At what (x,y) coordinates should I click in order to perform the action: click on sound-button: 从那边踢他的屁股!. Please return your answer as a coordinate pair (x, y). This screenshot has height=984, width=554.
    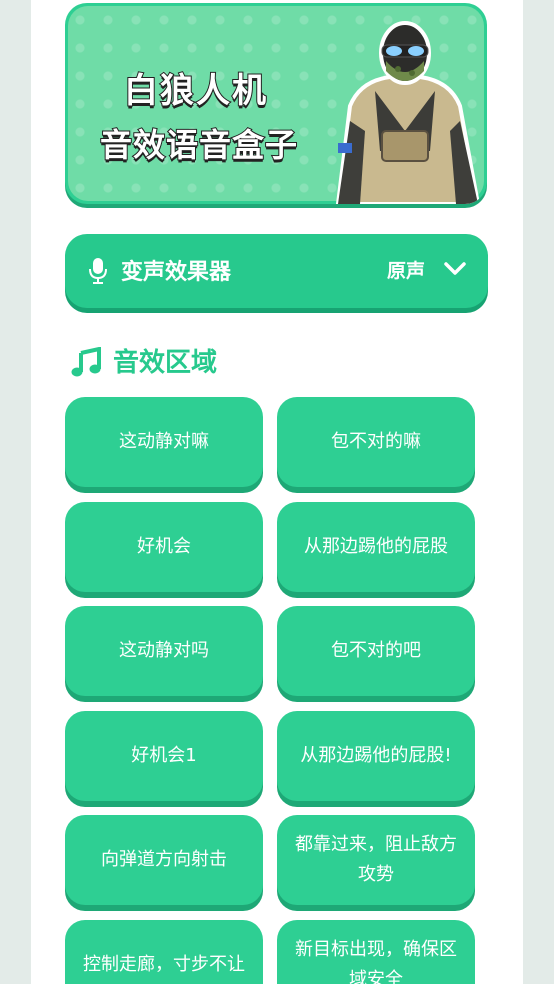
    Looking at the image, I should click on (376, 756).